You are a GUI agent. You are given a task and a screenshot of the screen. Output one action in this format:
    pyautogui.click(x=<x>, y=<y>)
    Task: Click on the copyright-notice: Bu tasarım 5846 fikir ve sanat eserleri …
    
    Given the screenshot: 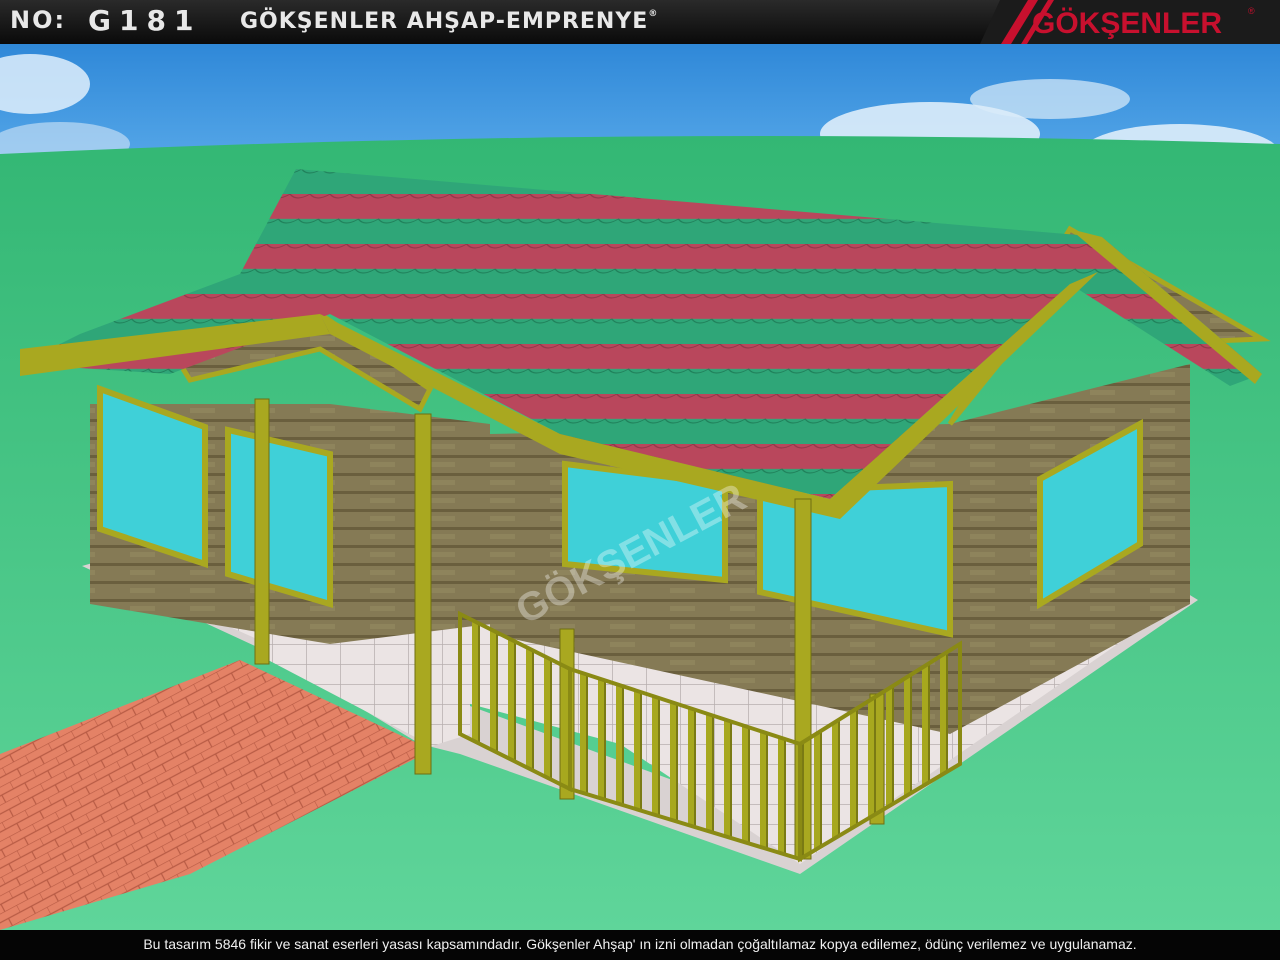 What is the action you would take?
    pyautogui.click(x=640, y=944)
    